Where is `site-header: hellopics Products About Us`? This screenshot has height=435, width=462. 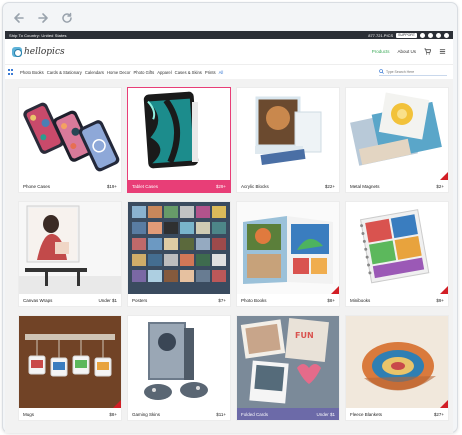 site-header: hellopics Products About Us is located at coordinates (229, 52).